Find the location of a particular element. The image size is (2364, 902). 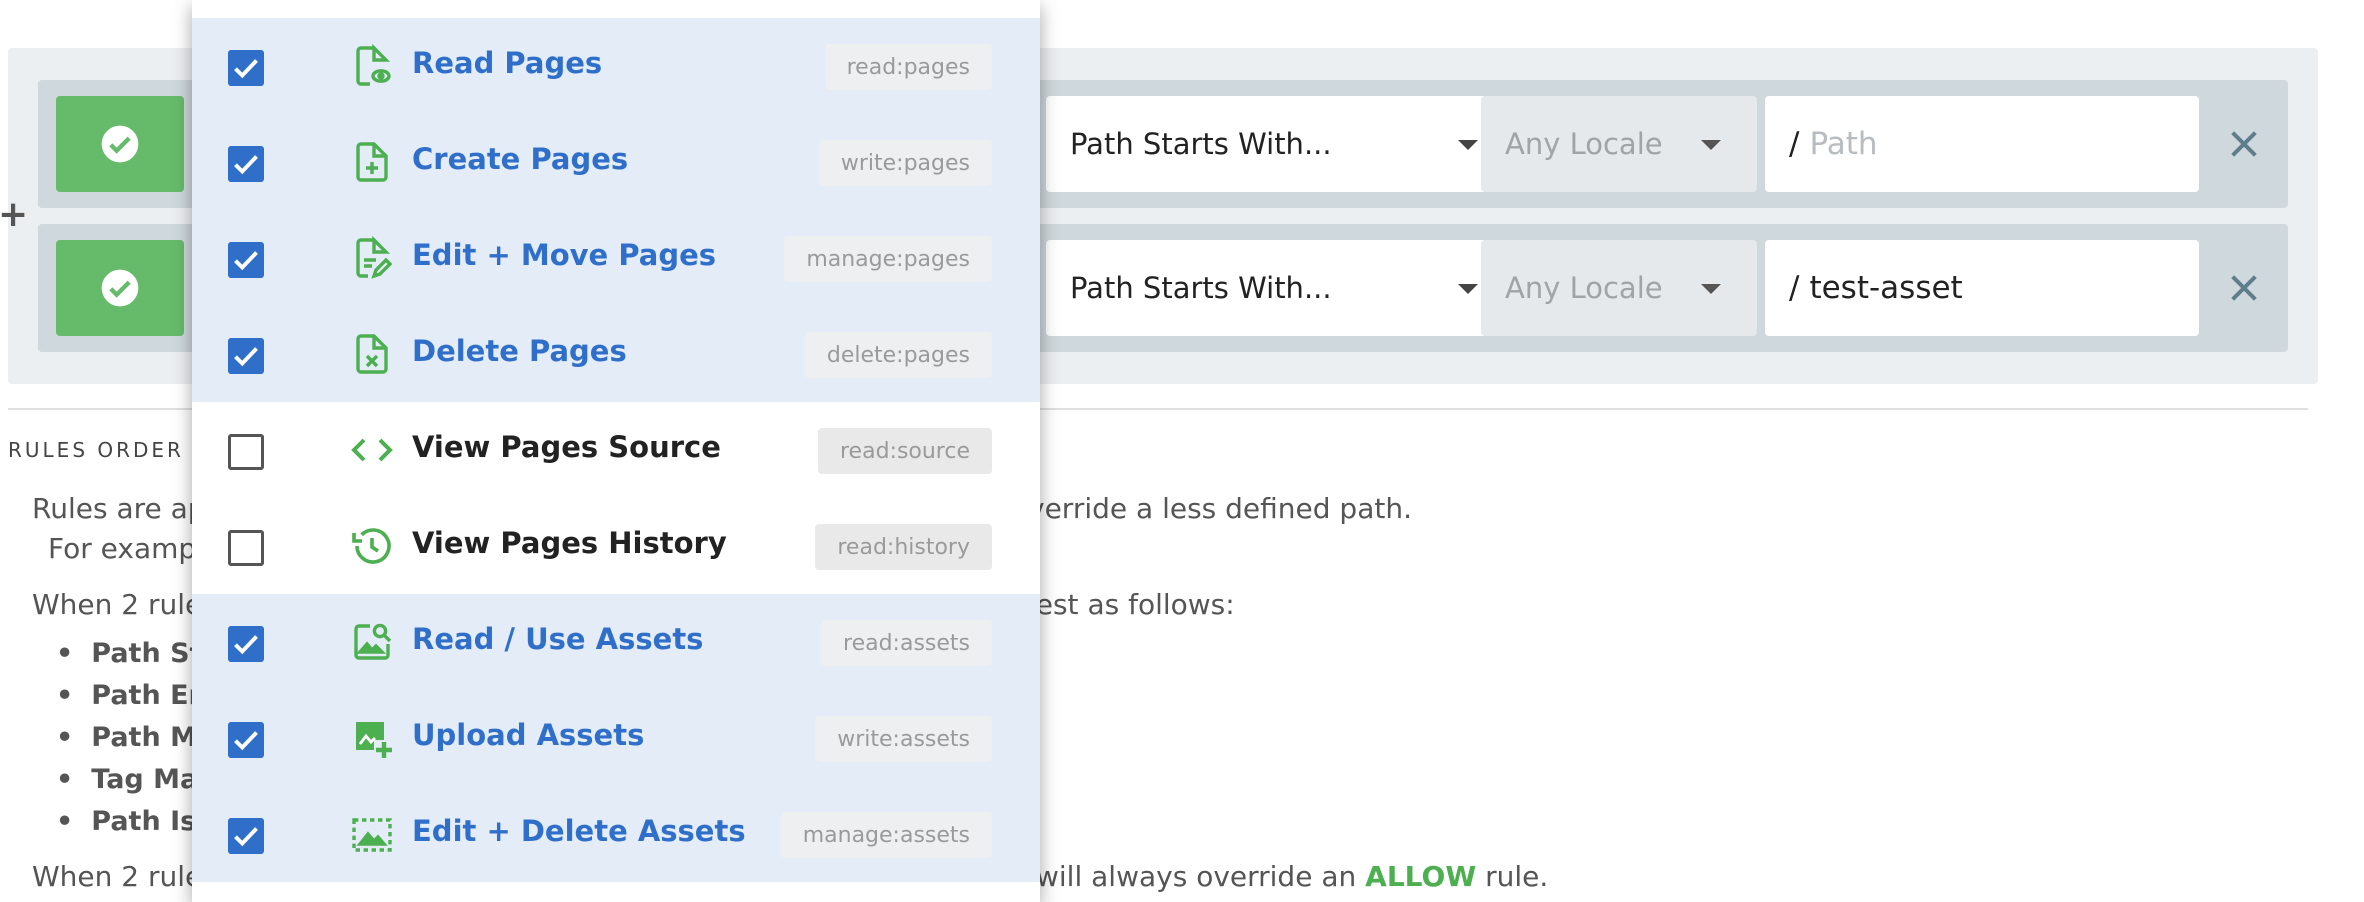

paragraph-text: nest as follows: is located at coordinates (1126, 604).